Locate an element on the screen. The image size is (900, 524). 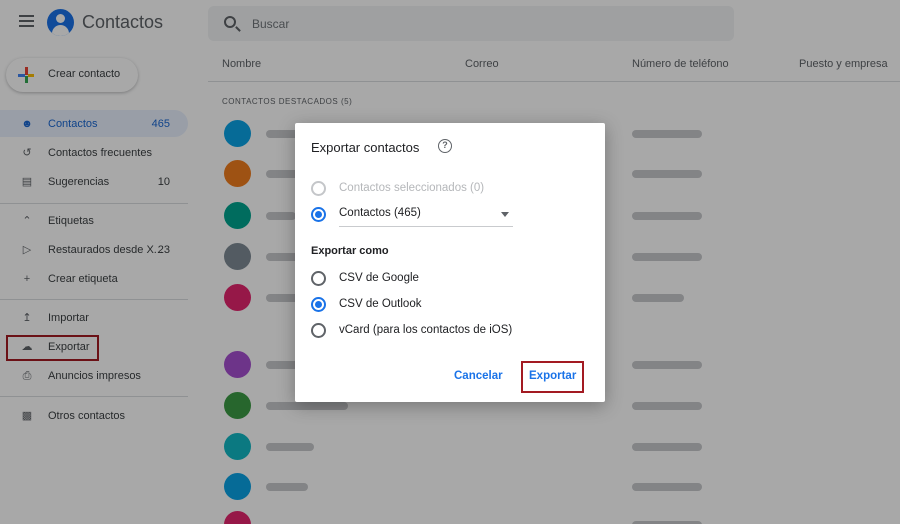
radio-csv-google is located at coordinates (318, 278).